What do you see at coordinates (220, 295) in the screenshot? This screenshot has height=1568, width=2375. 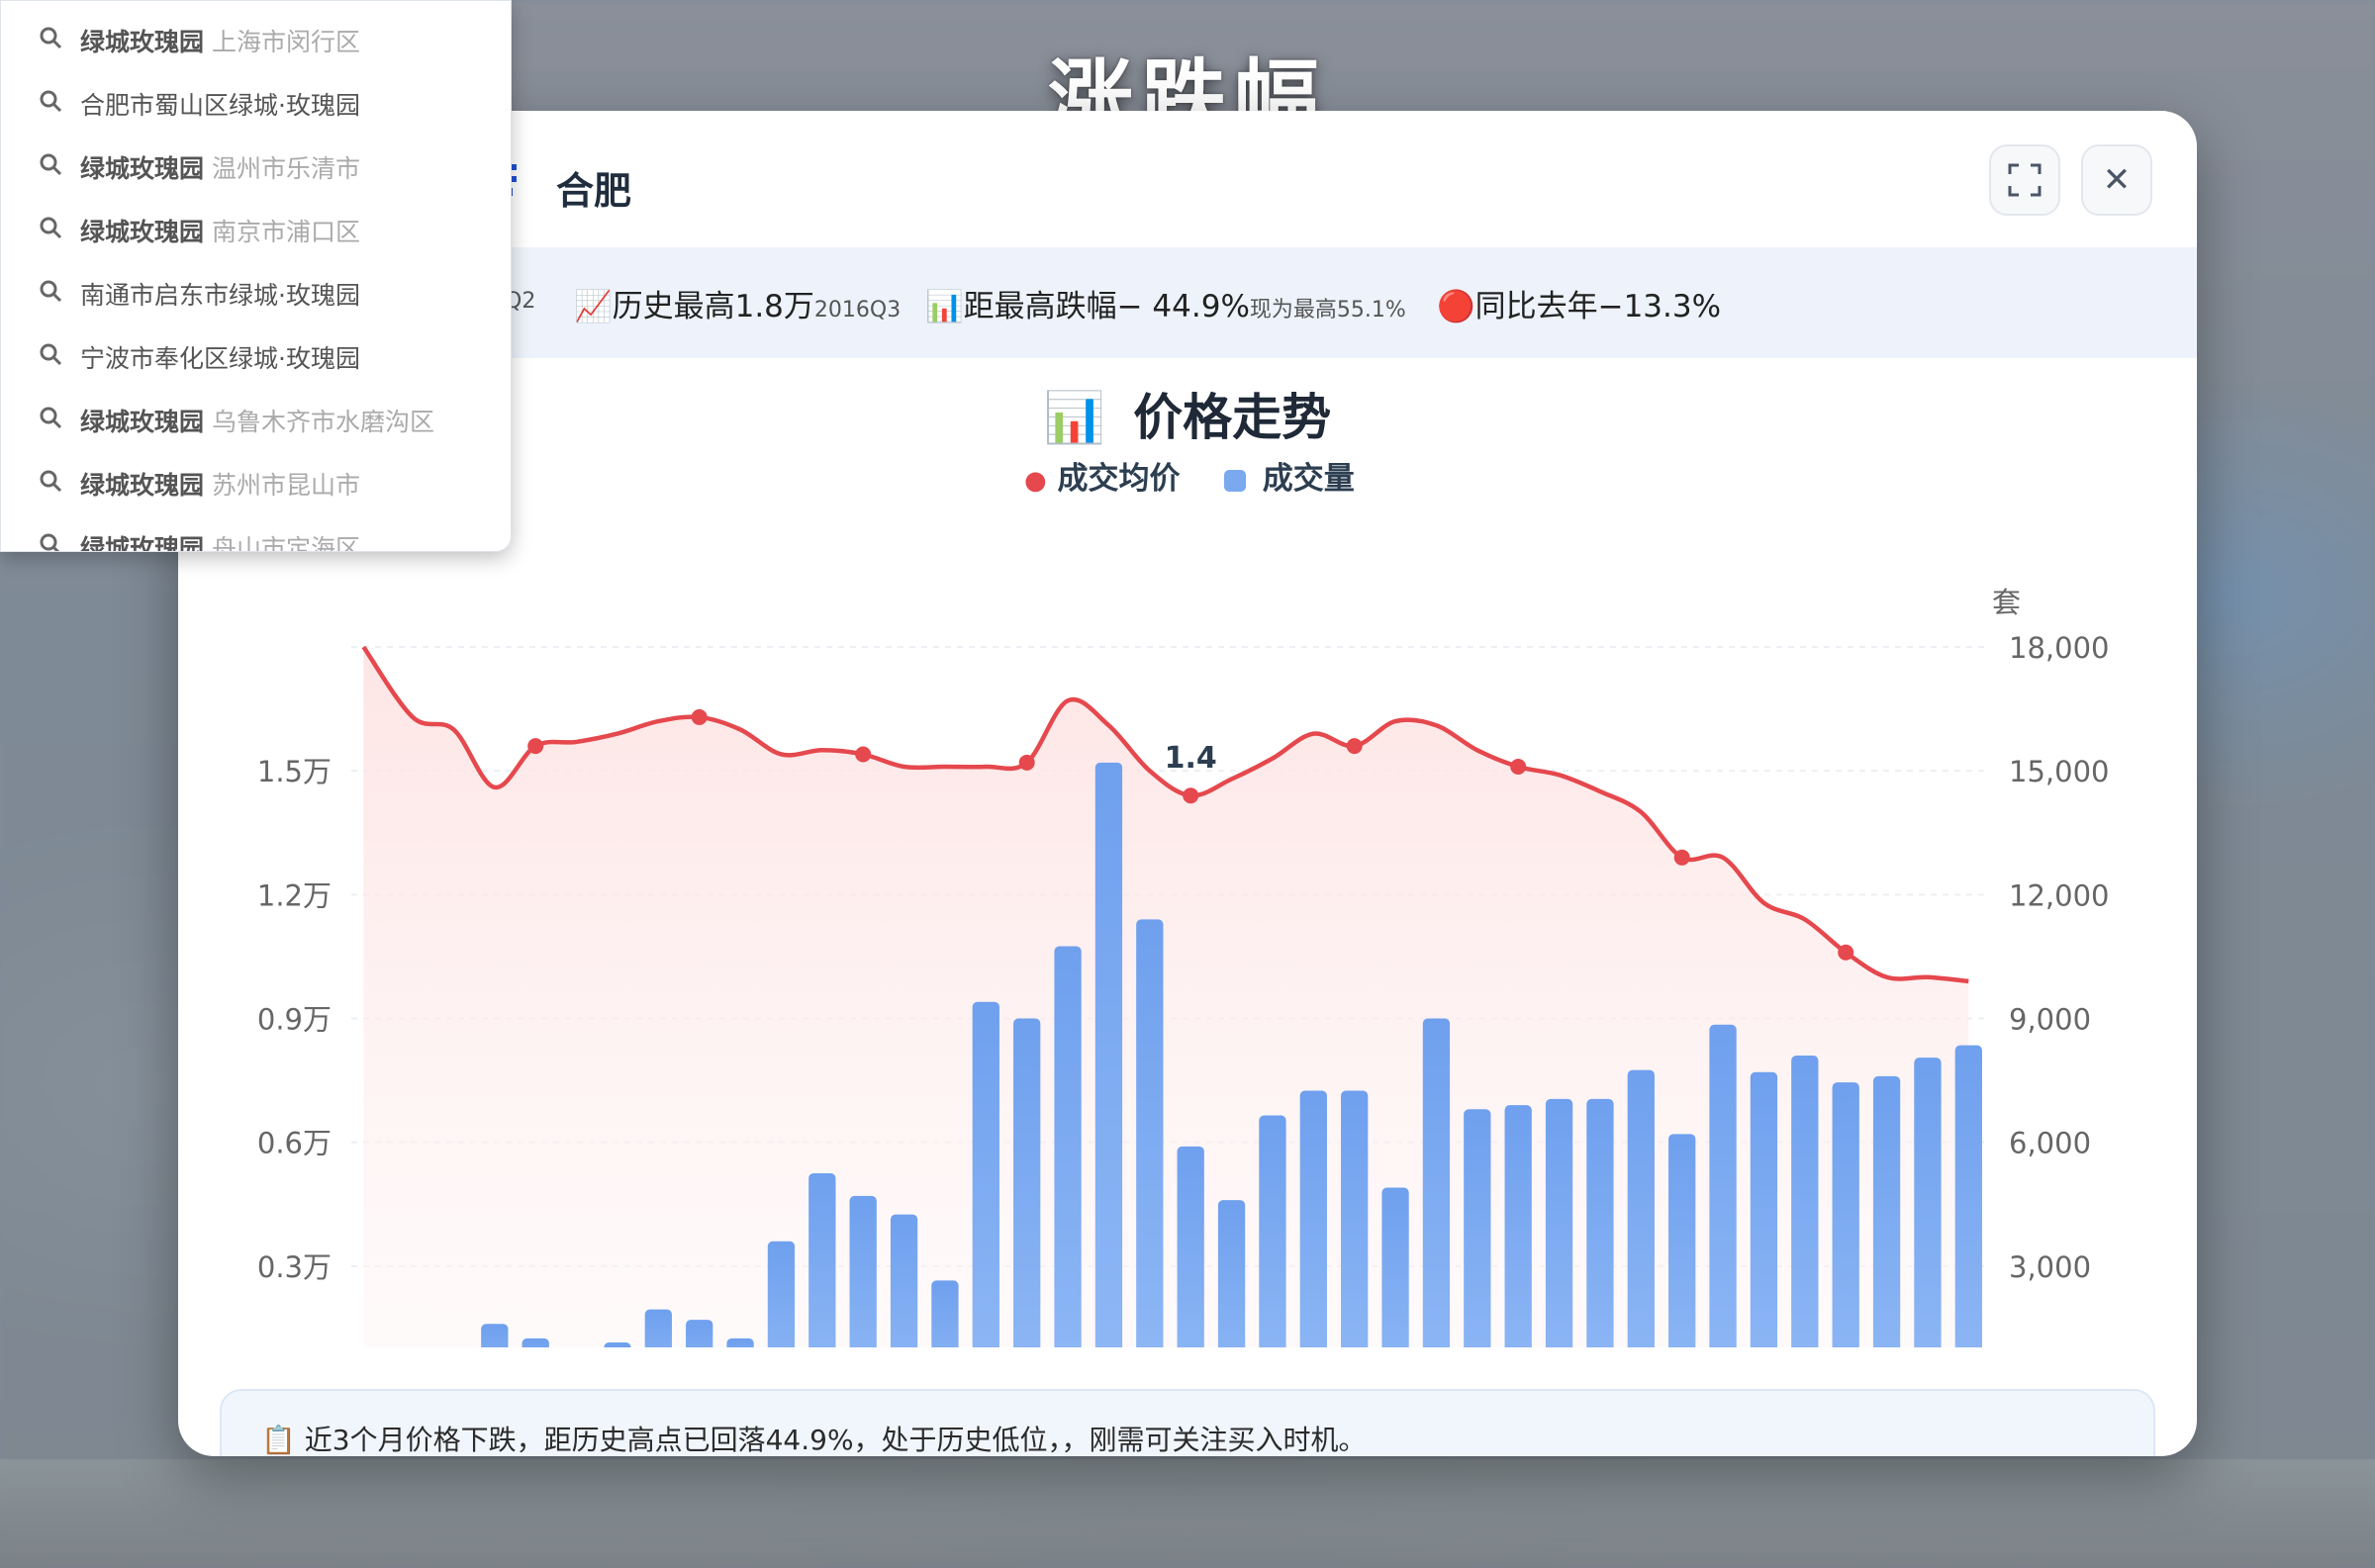 I see `suggestion-name: 南通市启东市绿城·玫瑰园` at bounding box center [220, 295].